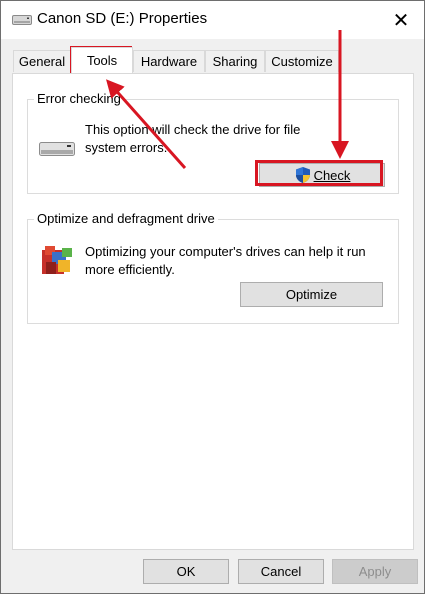  I want to click on tab-tools: Tools, so click(102, 60).